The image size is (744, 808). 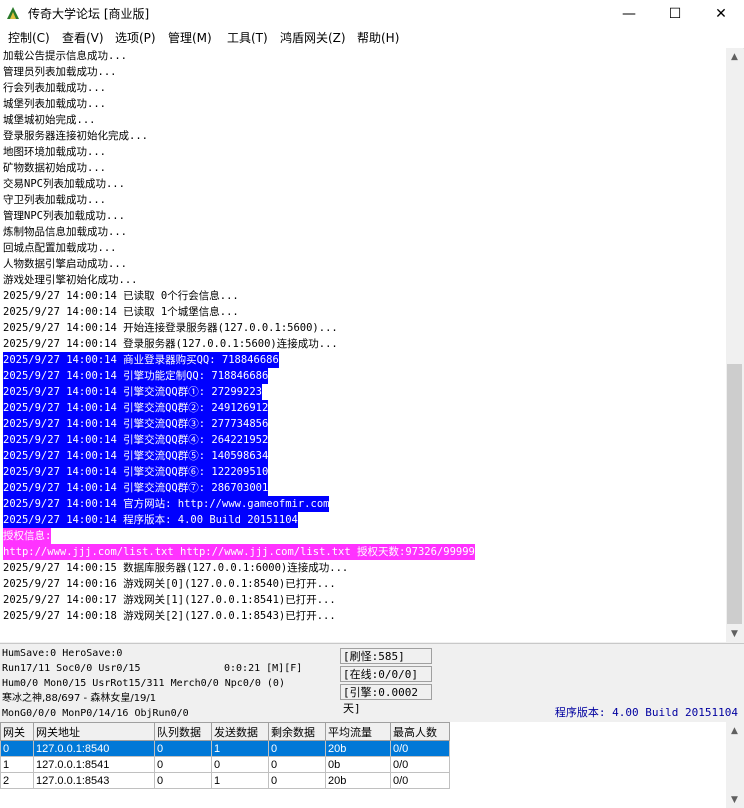 I want to click on status-run: Run17/11 Soc0/0 Usr0/15, so click(x=71, y=668).